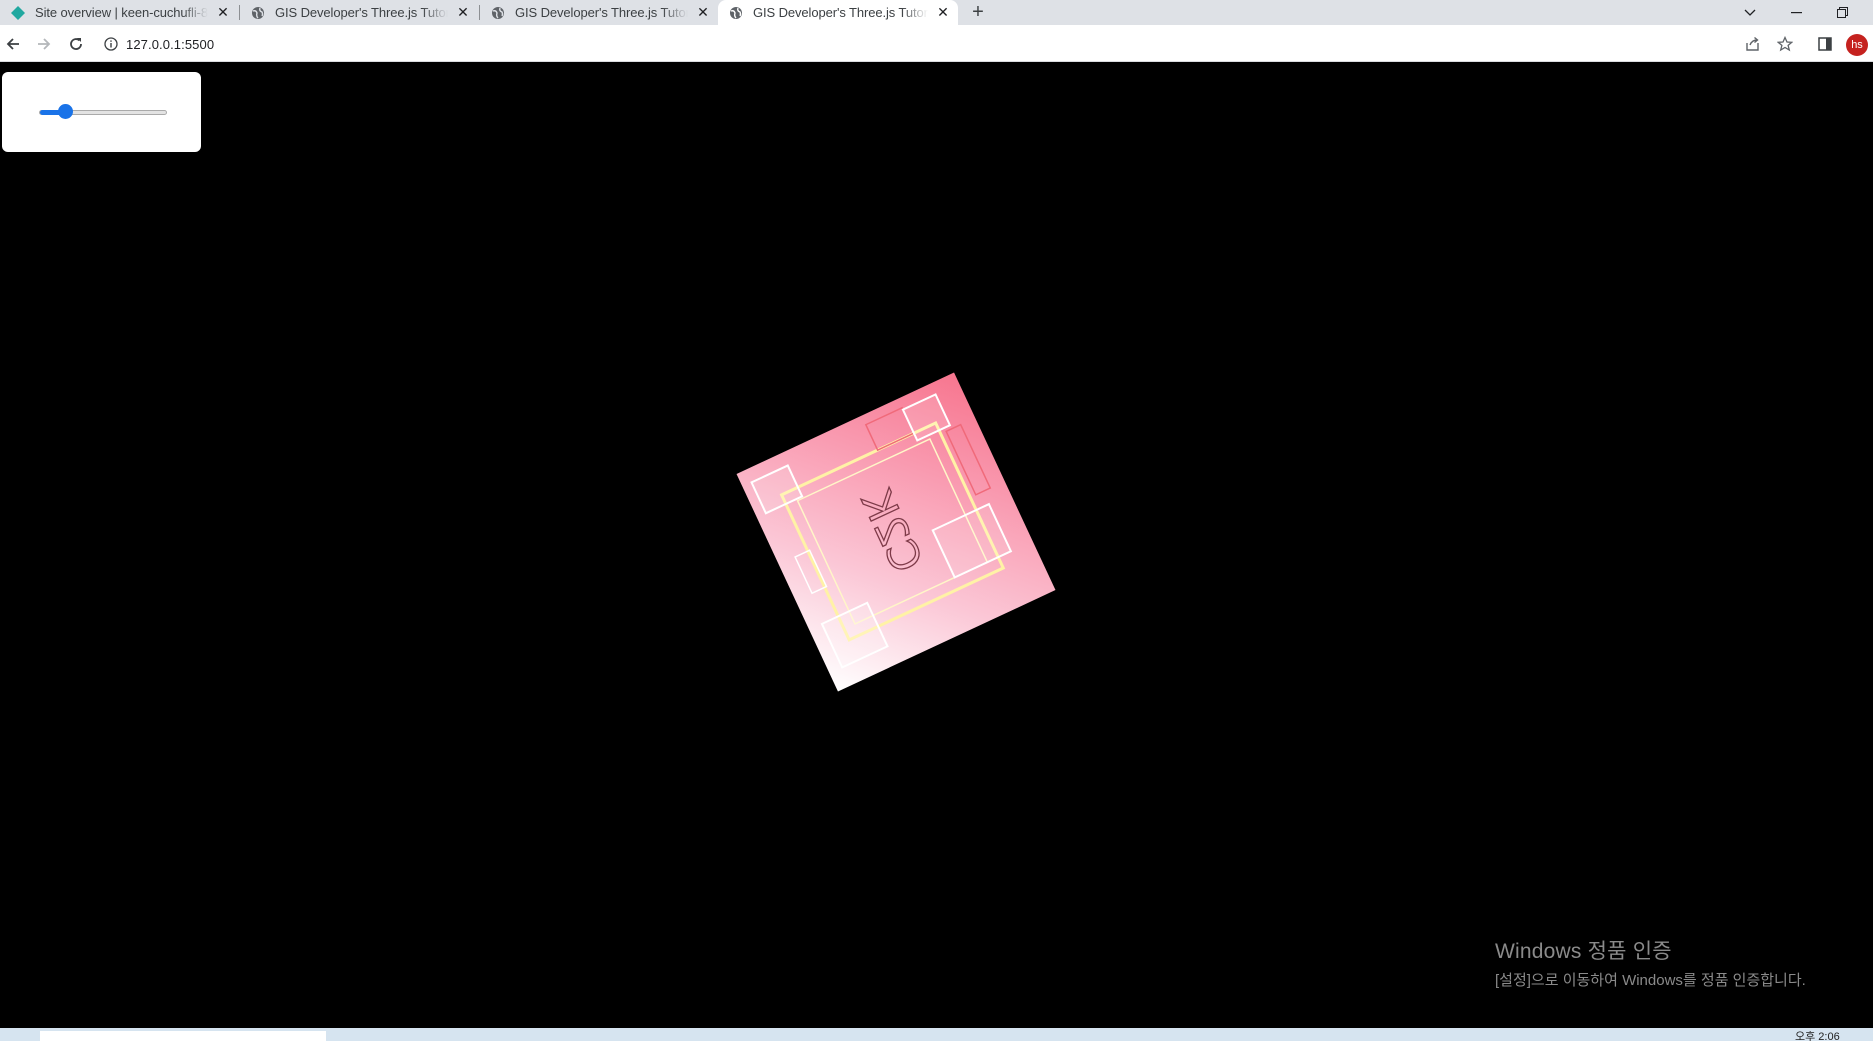 The height and width of the screenshot is (1041, 1873). What do you see at coordinates (978, 12) in the screenshot?
I see `new-tab-button: +` at bounding box center [978, 12].